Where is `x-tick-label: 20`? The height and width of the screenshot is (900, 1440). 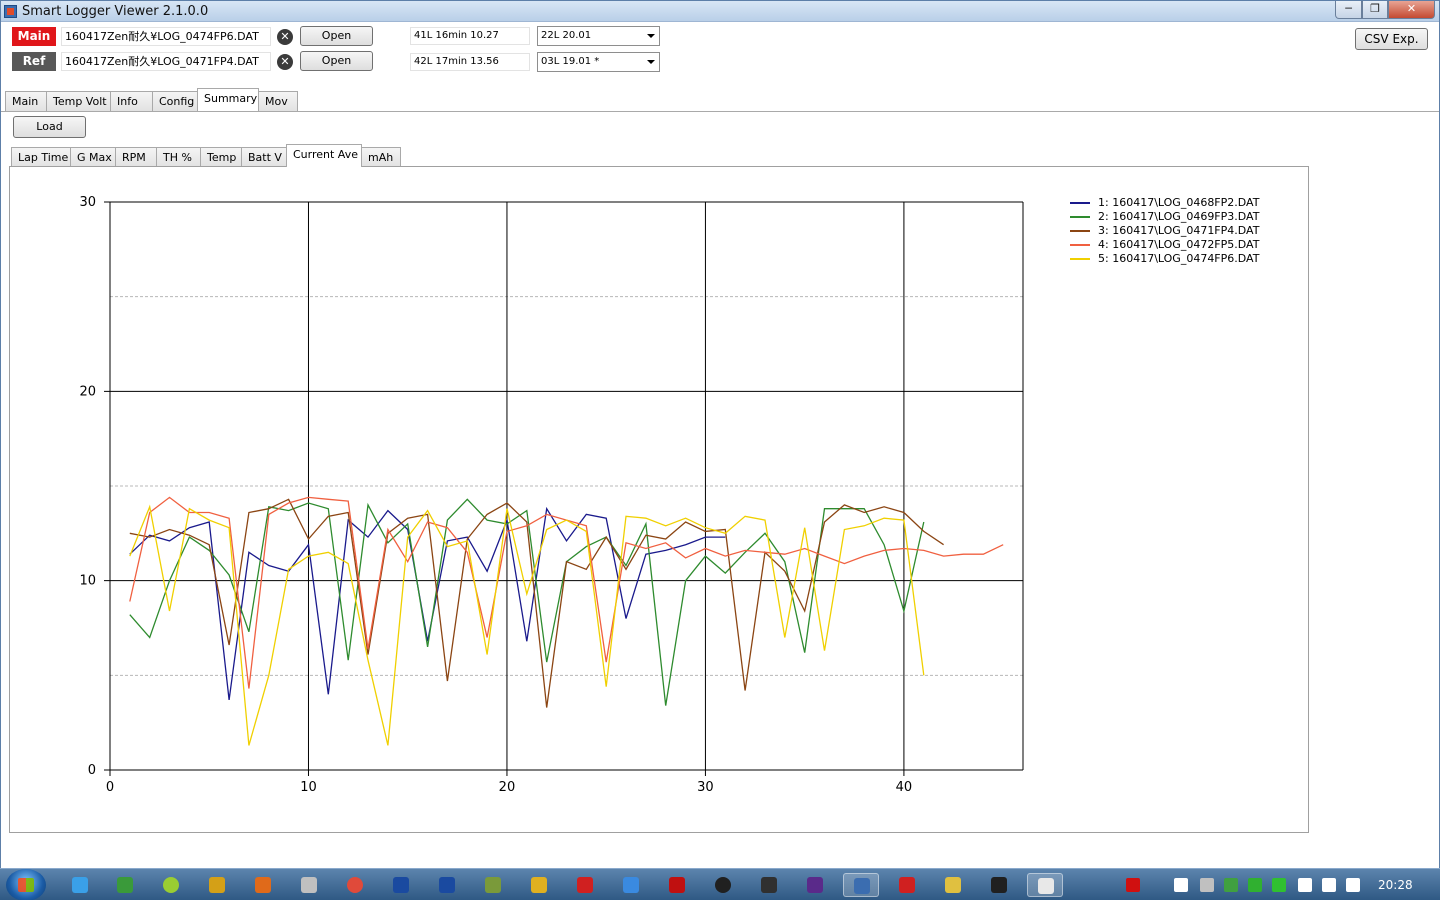
x-tick-label: 20 is located at coordinates (507, 787).